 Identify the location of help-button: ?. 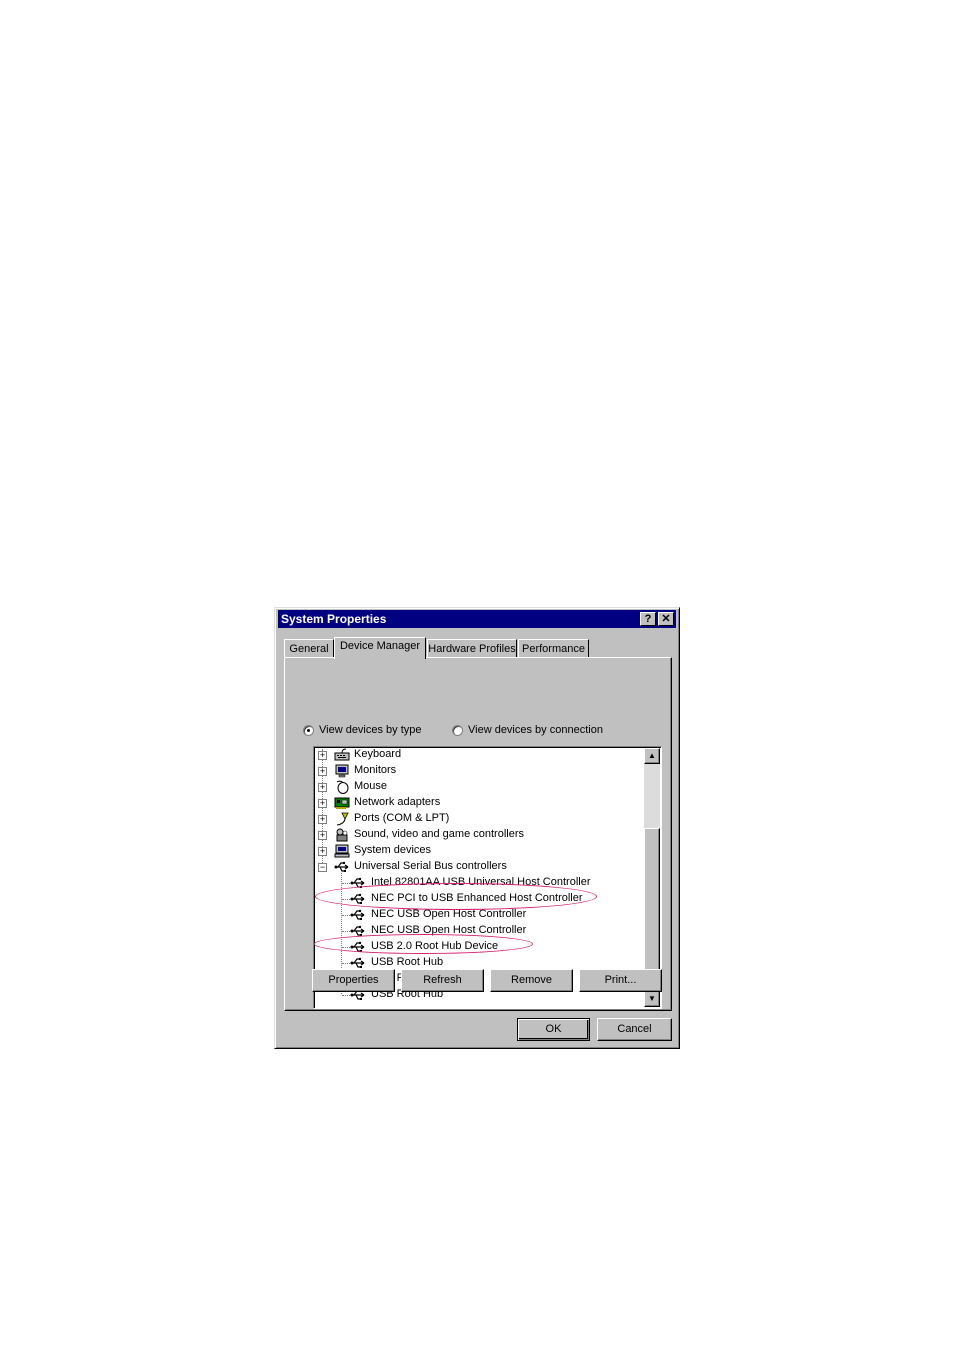
(648, 619).